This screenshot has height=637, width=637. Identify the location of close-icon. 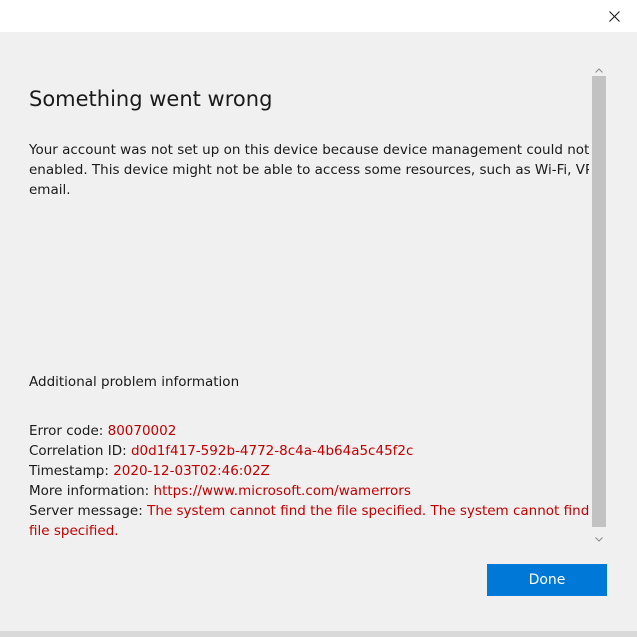
(614, 16).